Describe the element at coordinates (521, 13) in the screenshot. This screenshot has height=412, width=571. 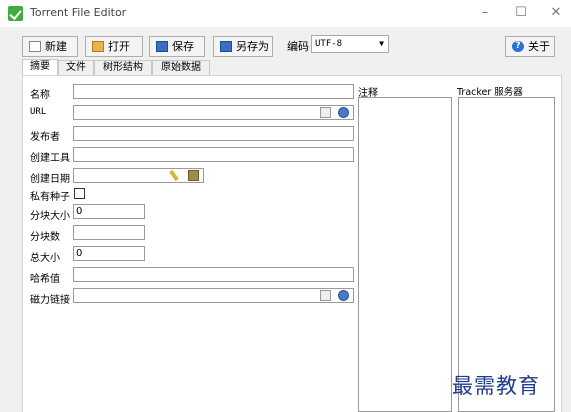
I see `maximize-button: ☐` at that location.